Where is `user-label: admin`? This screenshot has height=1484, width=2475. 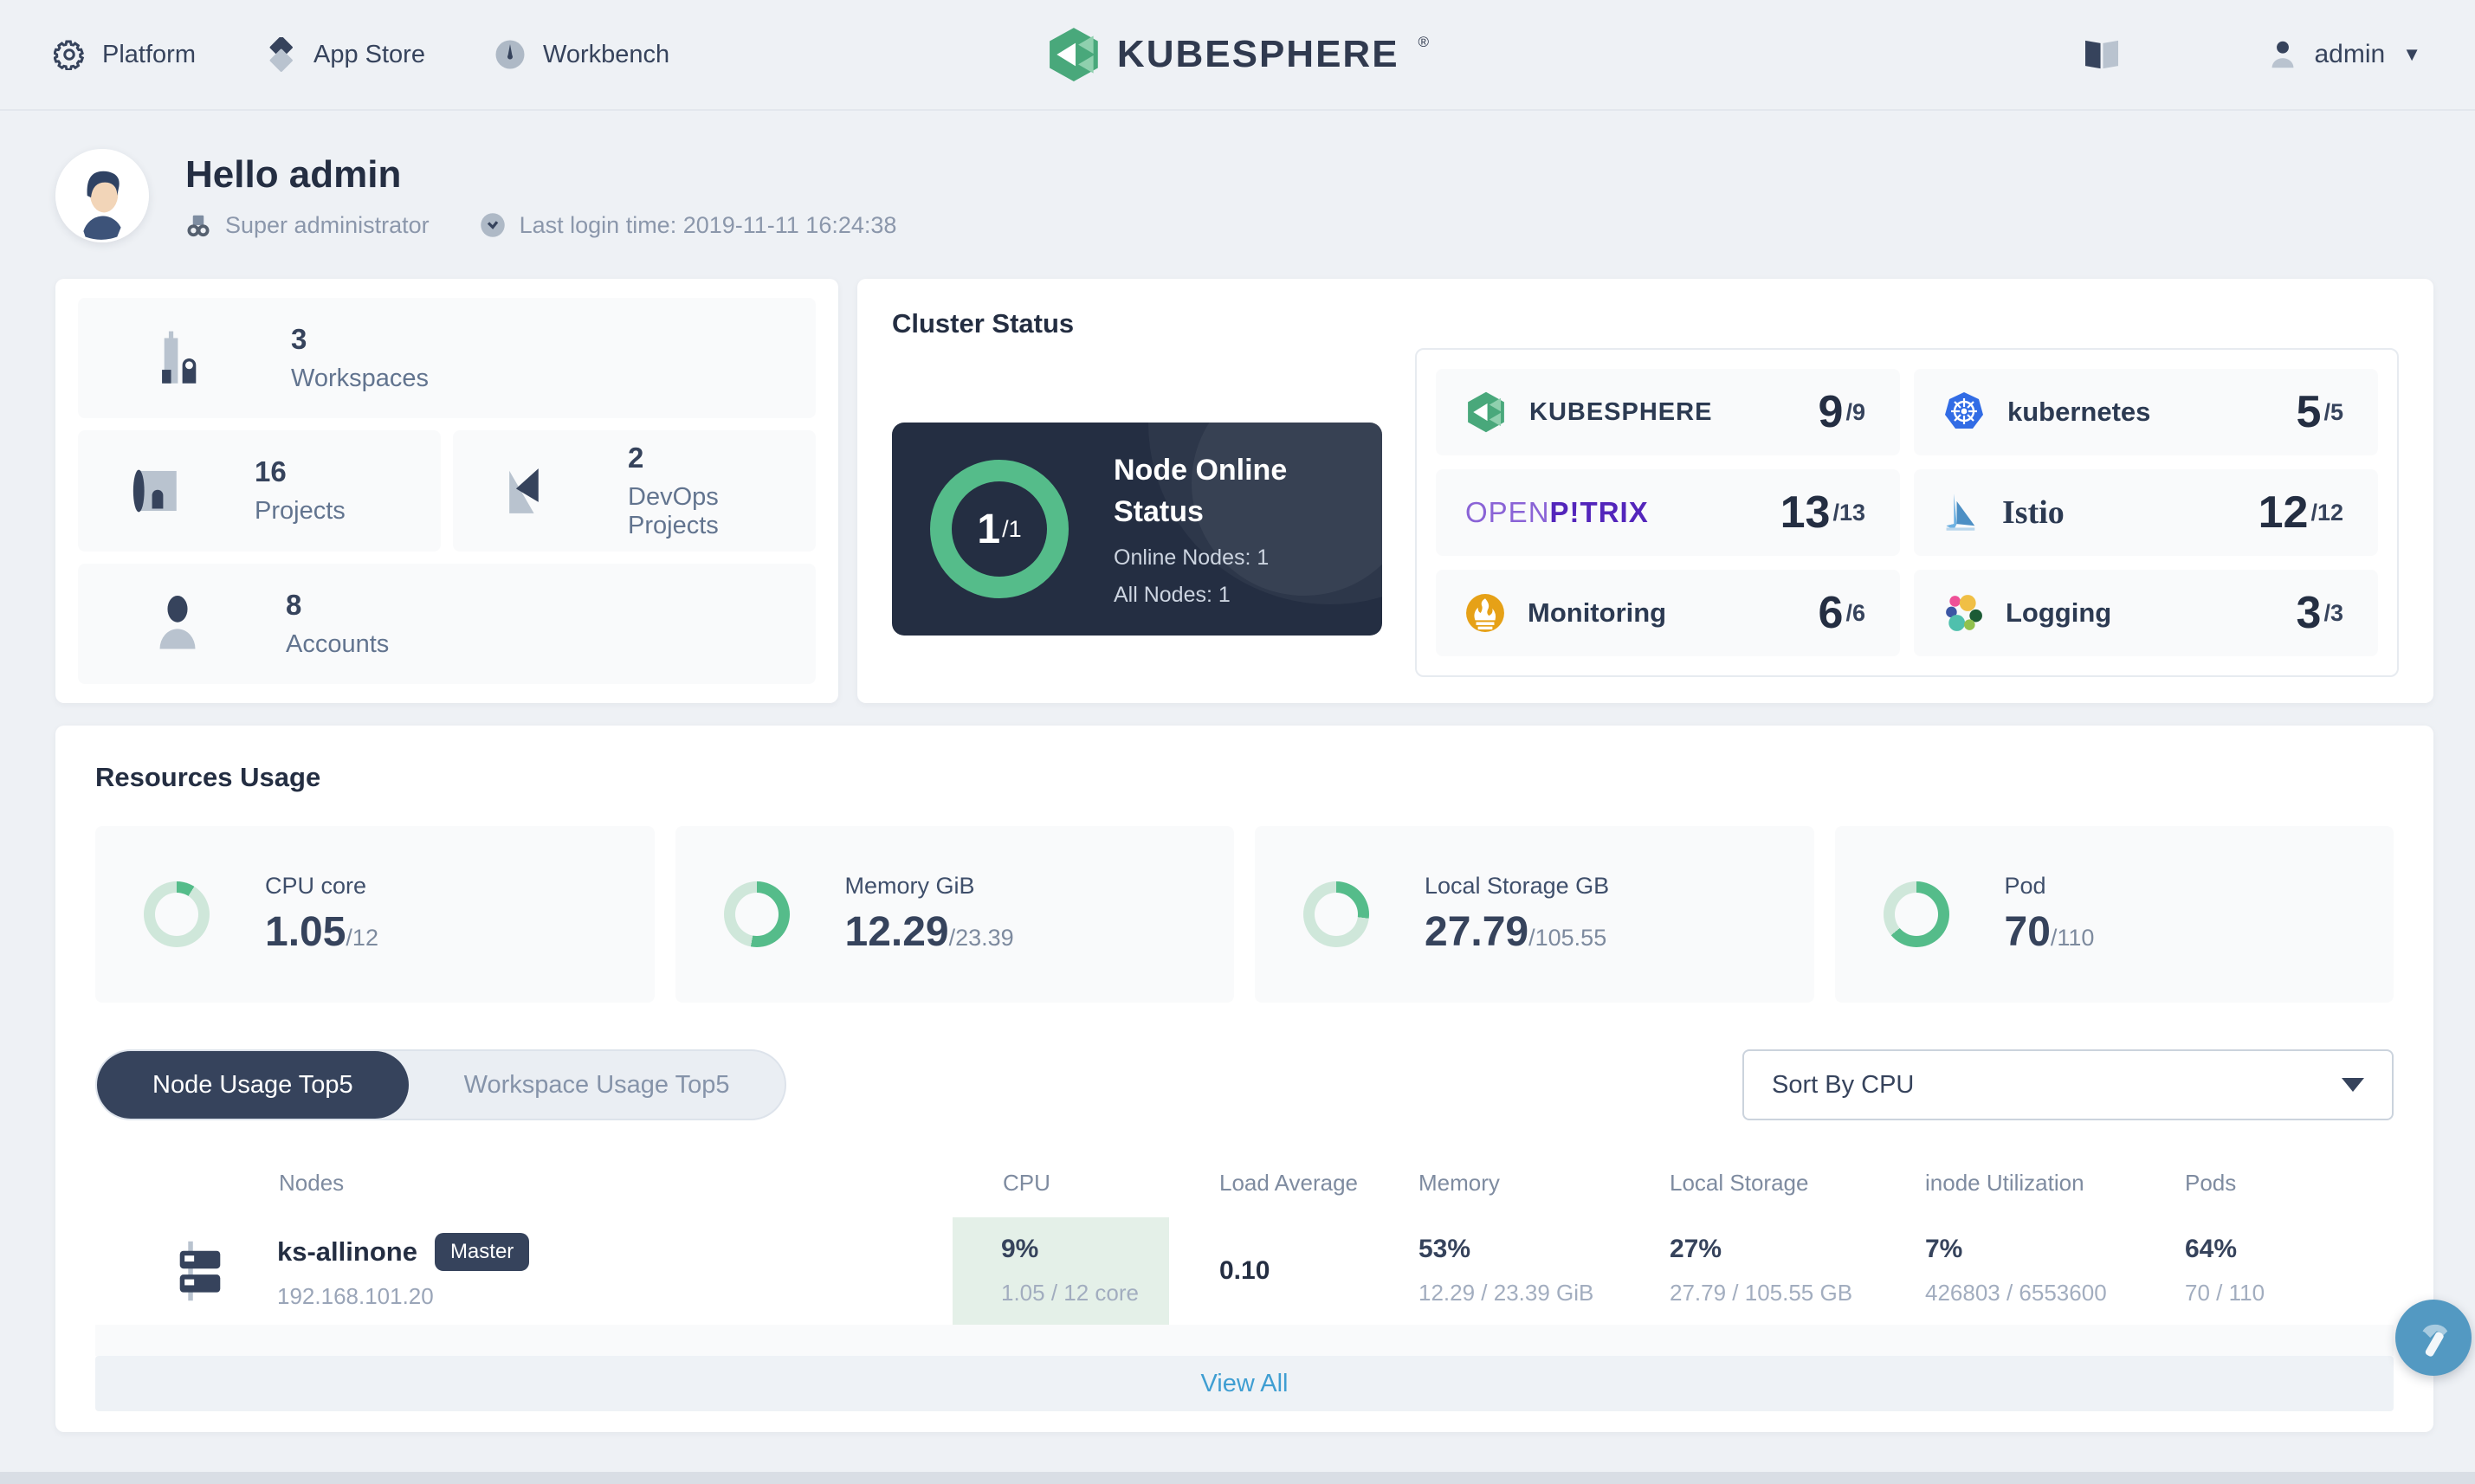
user-label: admin is located at coordinates (2350, 54).